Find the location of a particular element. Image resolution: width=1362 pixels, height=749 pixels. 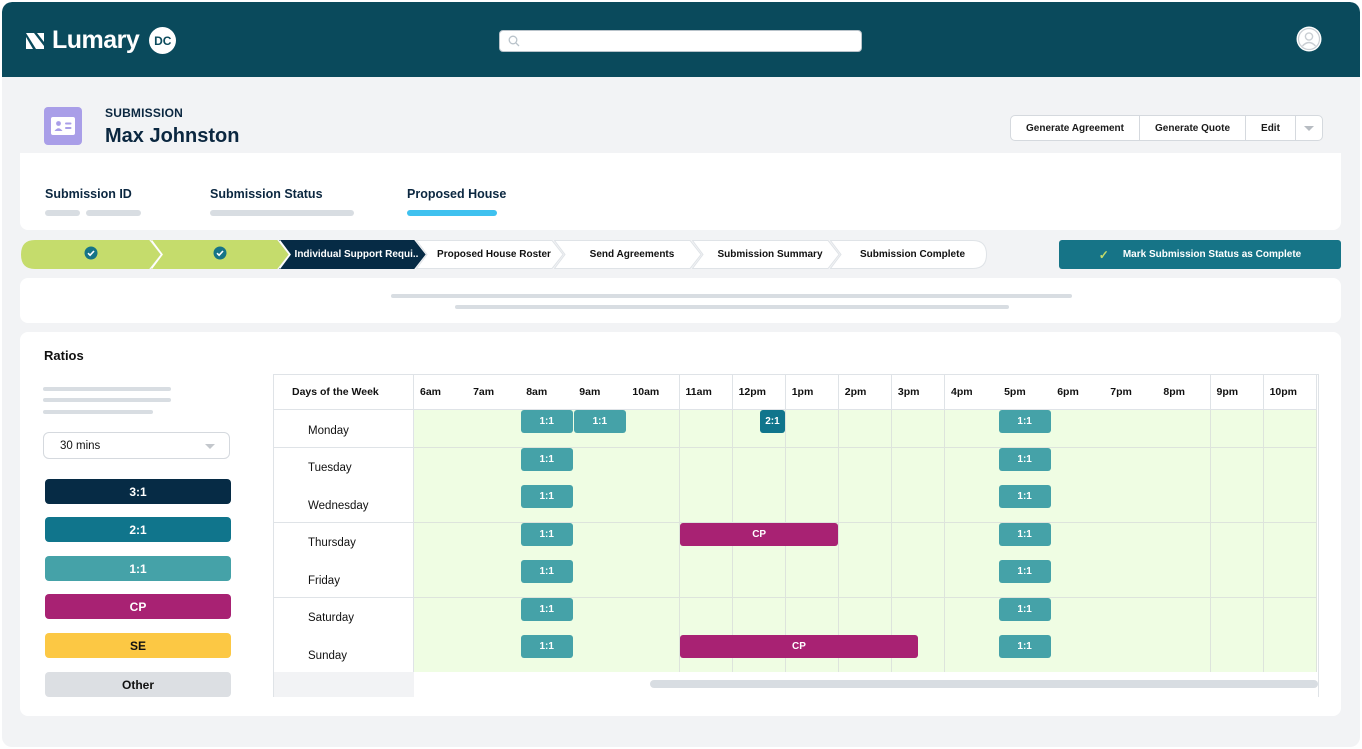

legend-item-se: SE is located at coordinates (138, 645).